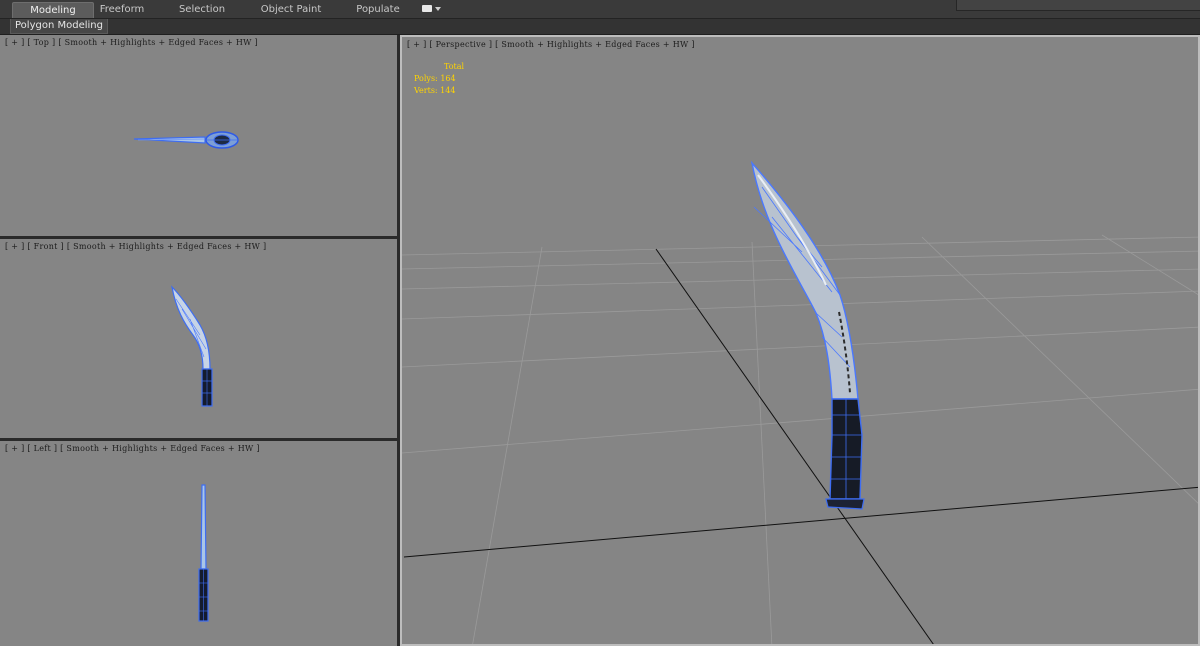 This screenshot has width=1200, height=646. Describe the element at coordinates (291, 9) in the screenshot. I see `tab-object-paint: Object Paint` at that location.